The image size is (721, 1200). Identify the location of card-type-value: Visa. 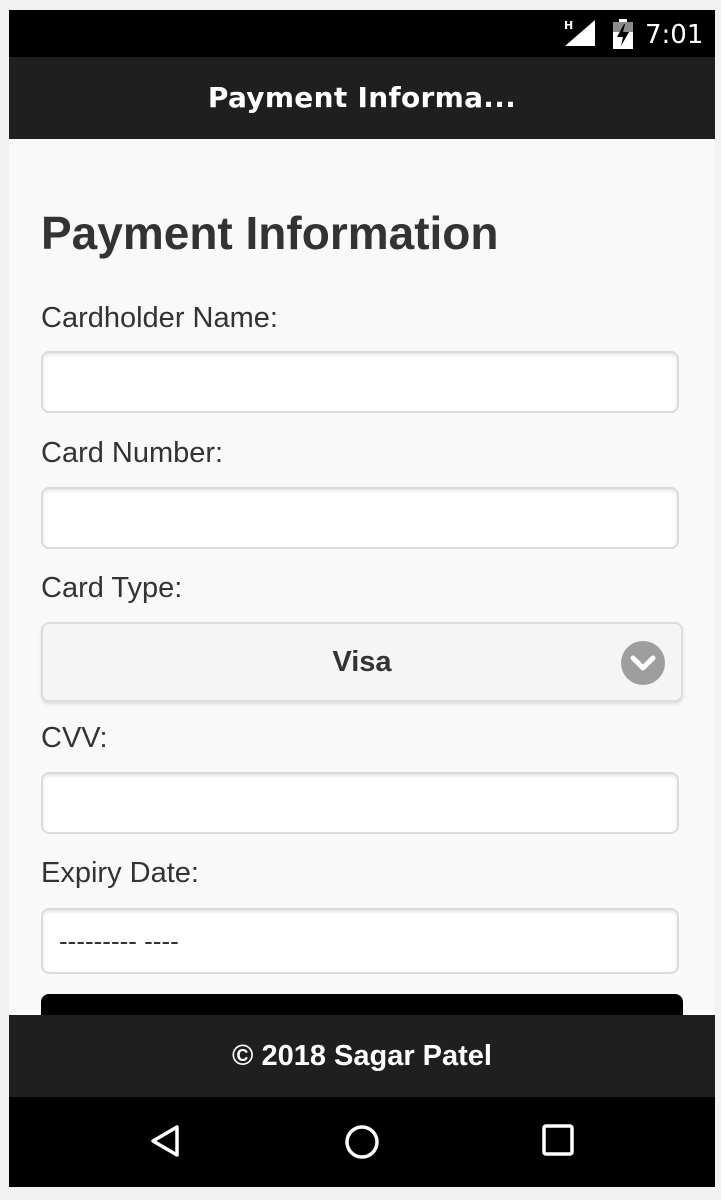
(362, 662).